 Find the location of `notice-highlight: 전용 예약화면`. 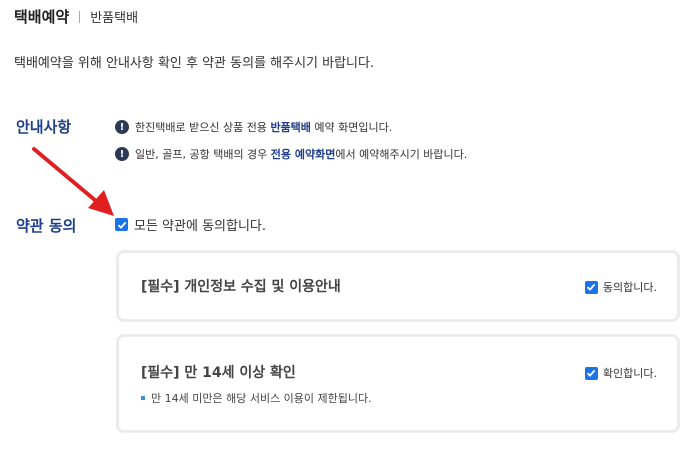

notice-highlight: 전용 예약화면 is located at coordinates (303, 154).